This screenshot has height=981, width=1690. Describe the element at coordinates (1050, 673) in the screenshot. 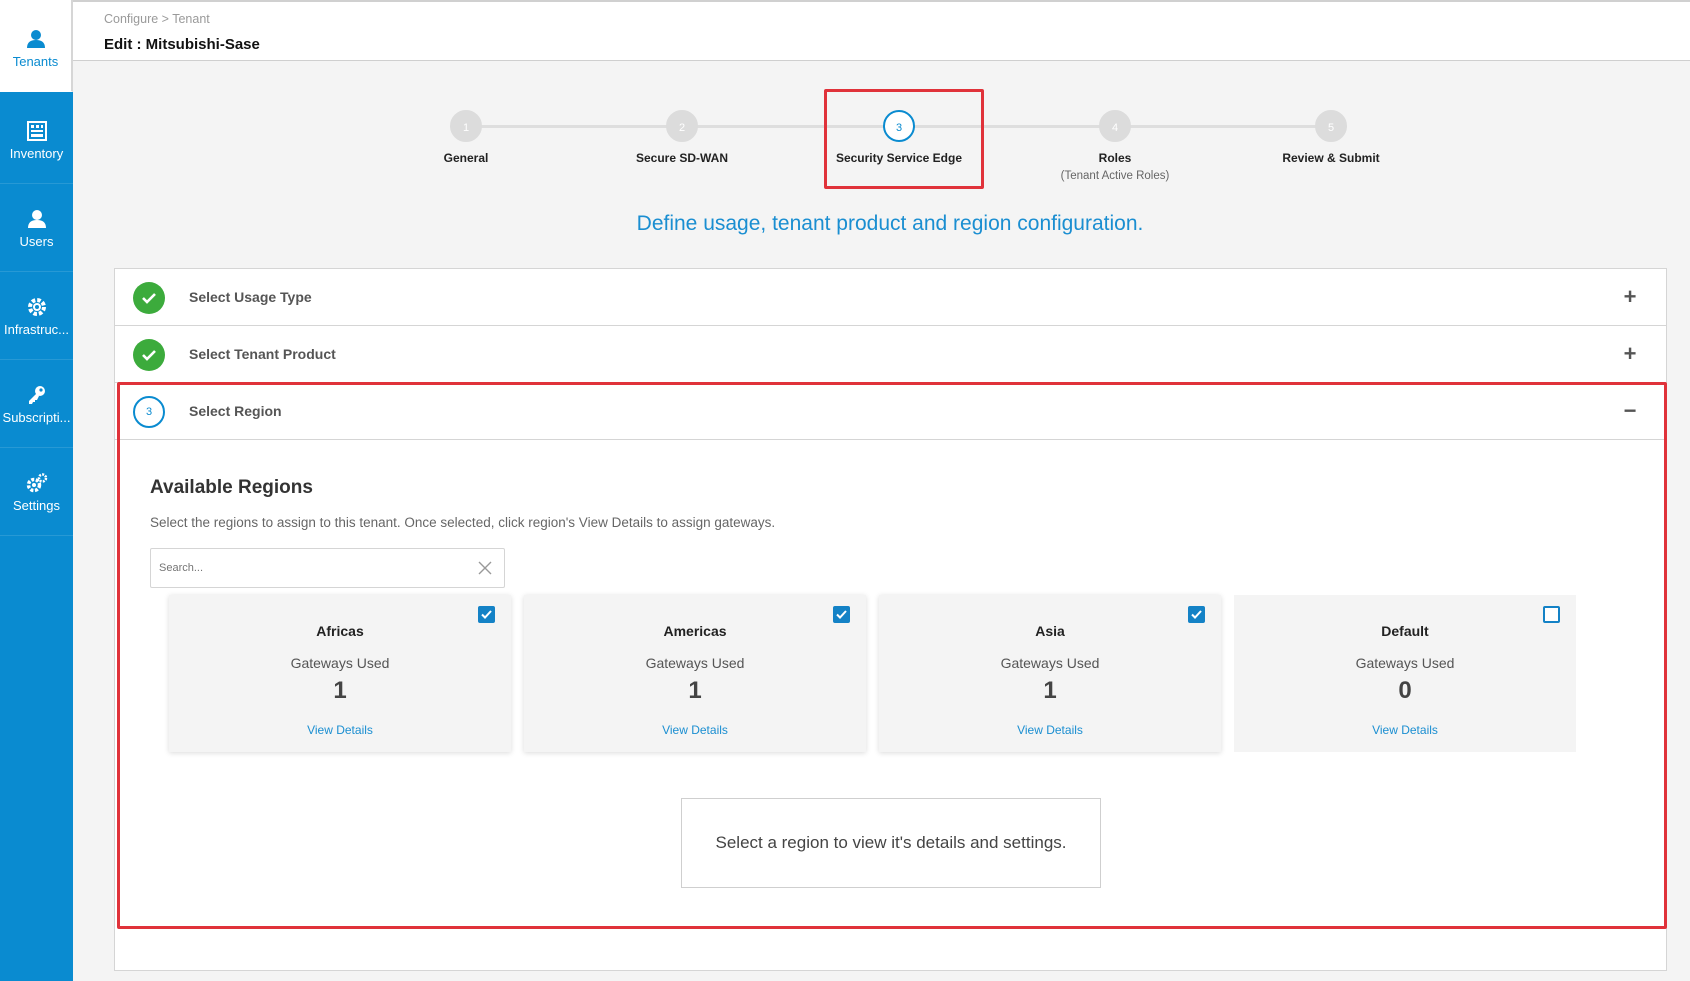

I see `region-card-asia: Asia Gateways Used 1 View Details` at that location.